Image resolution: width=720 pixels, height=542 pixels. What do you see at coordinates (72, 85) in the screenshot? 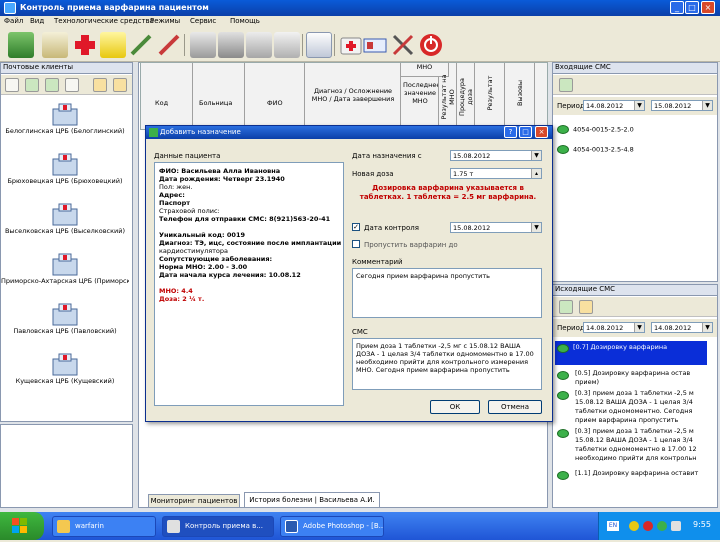
I see `edit-icon` at bounding box center [72, 85].